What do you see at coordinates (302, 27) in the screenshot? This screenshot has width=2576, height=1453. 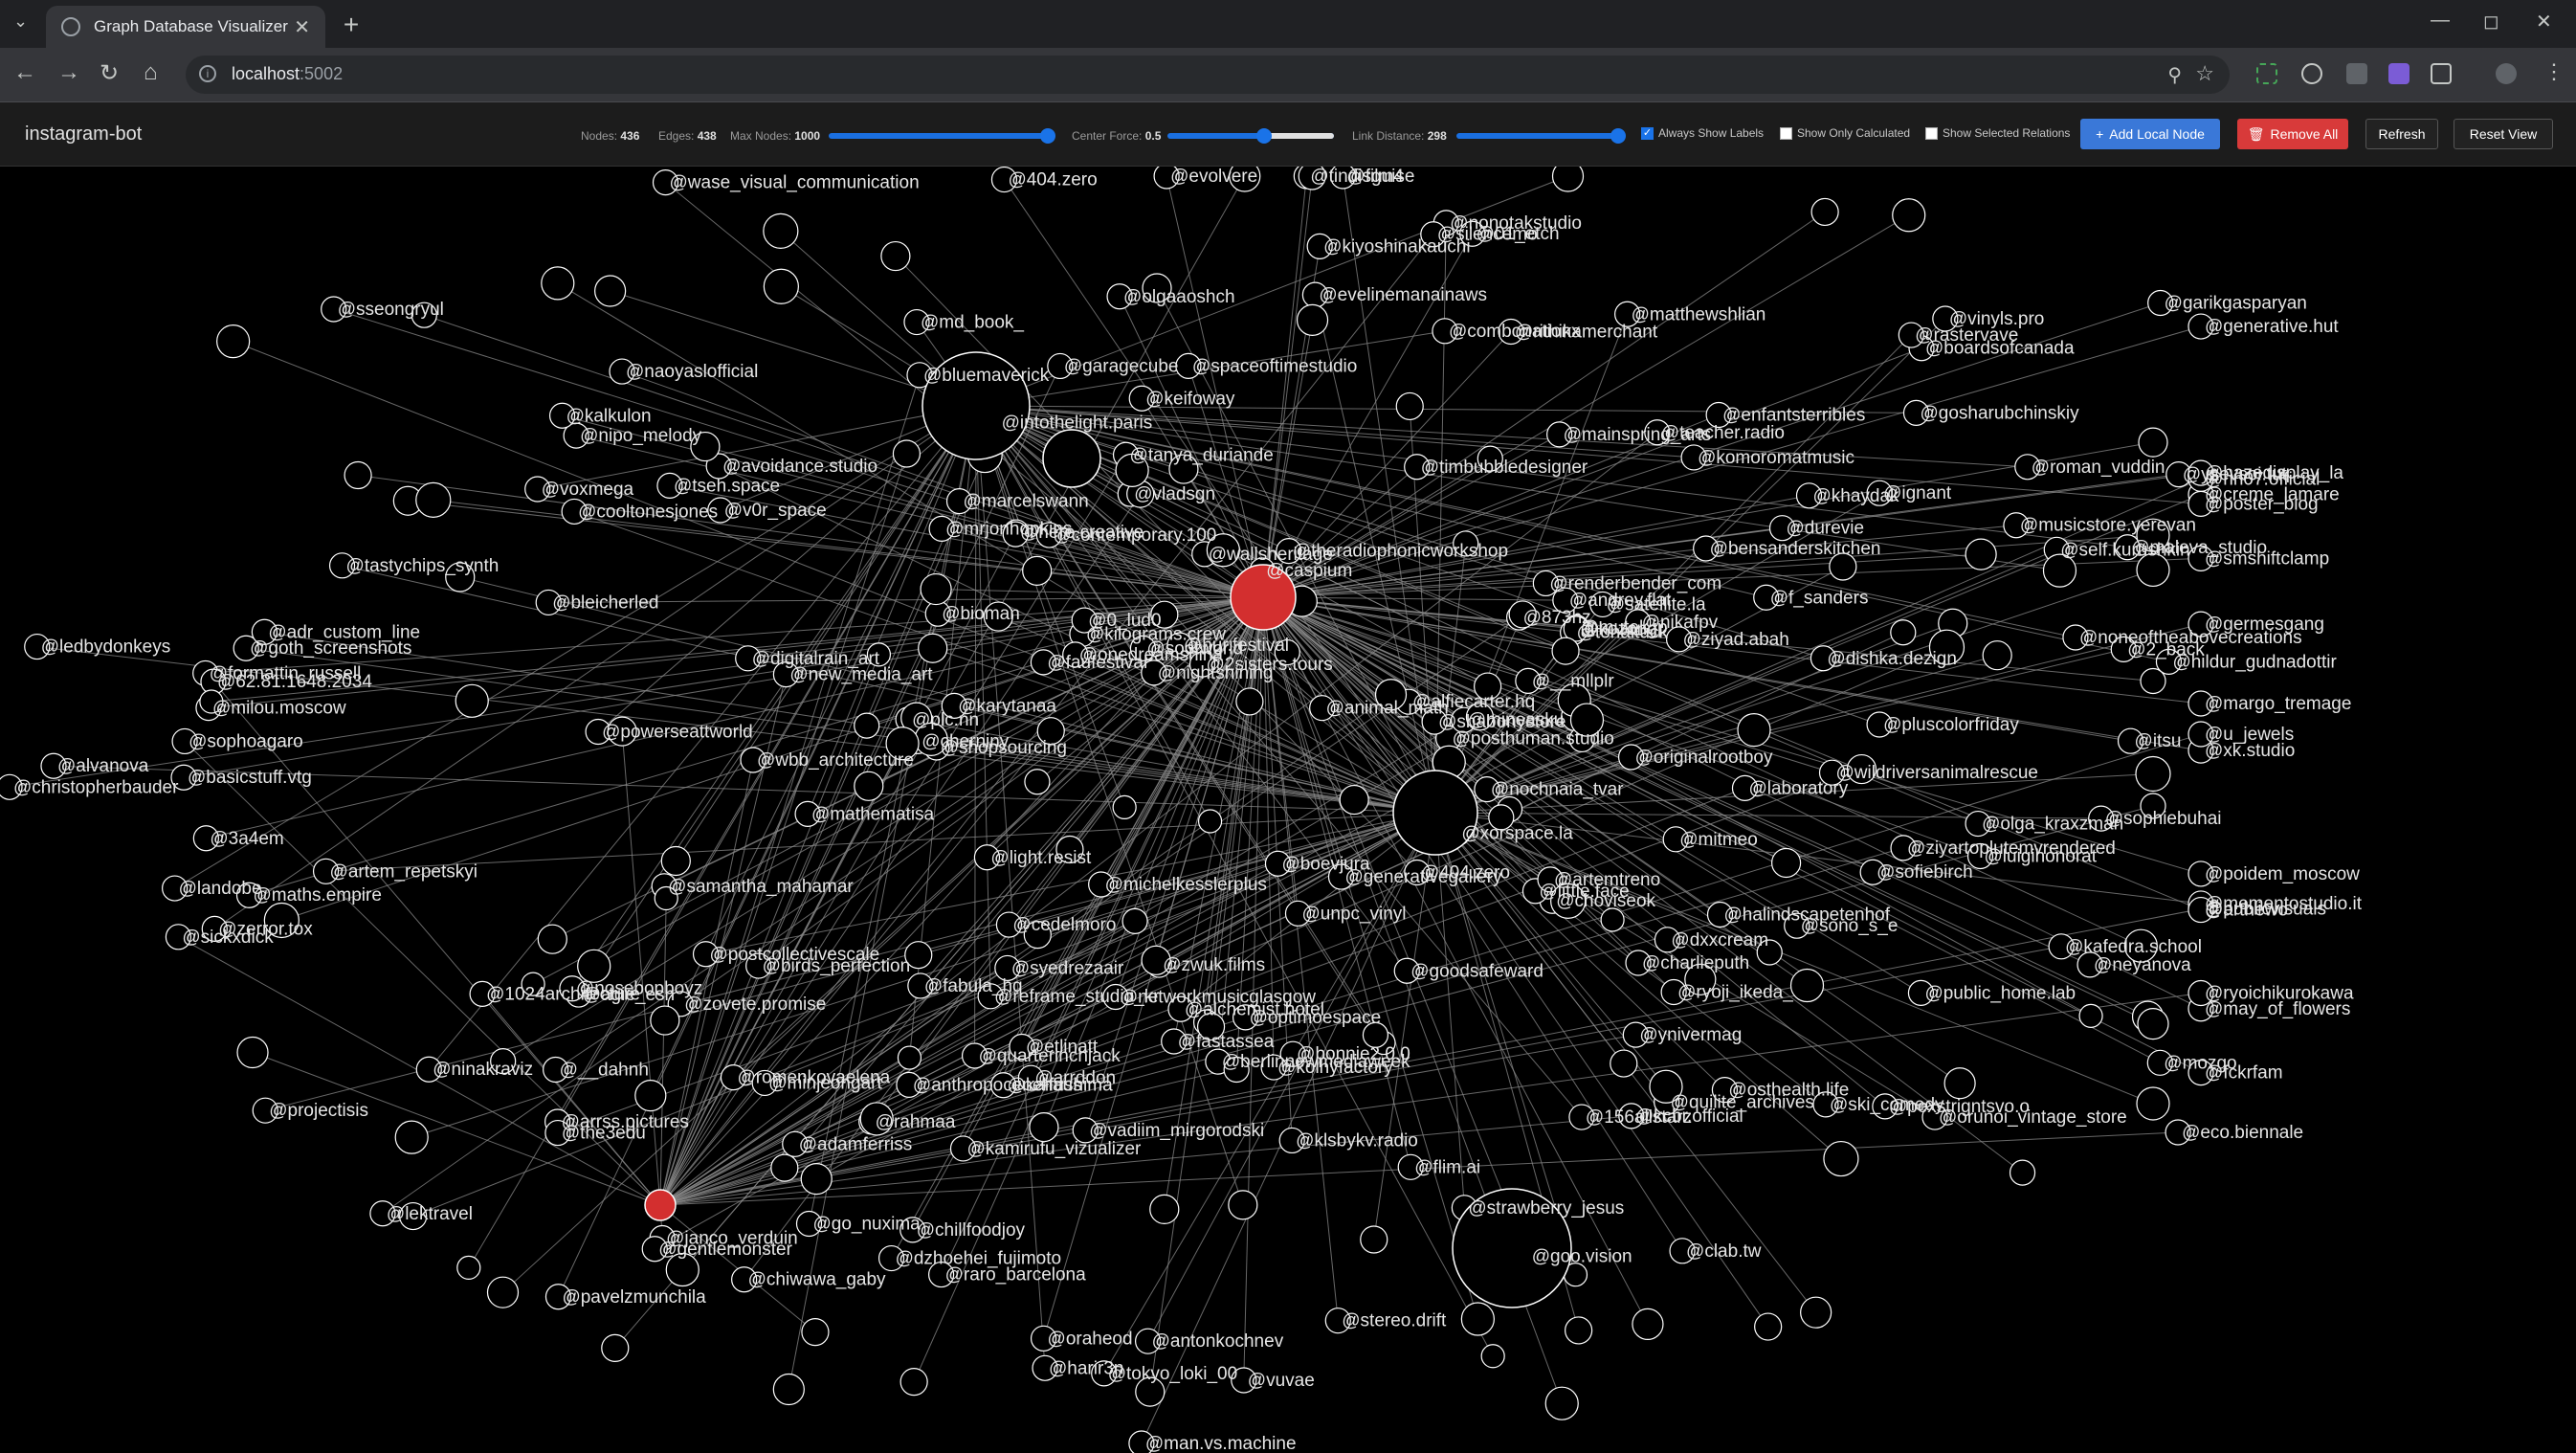 I see `close-tab-icon: ✕` at bounding box center [302, 27].